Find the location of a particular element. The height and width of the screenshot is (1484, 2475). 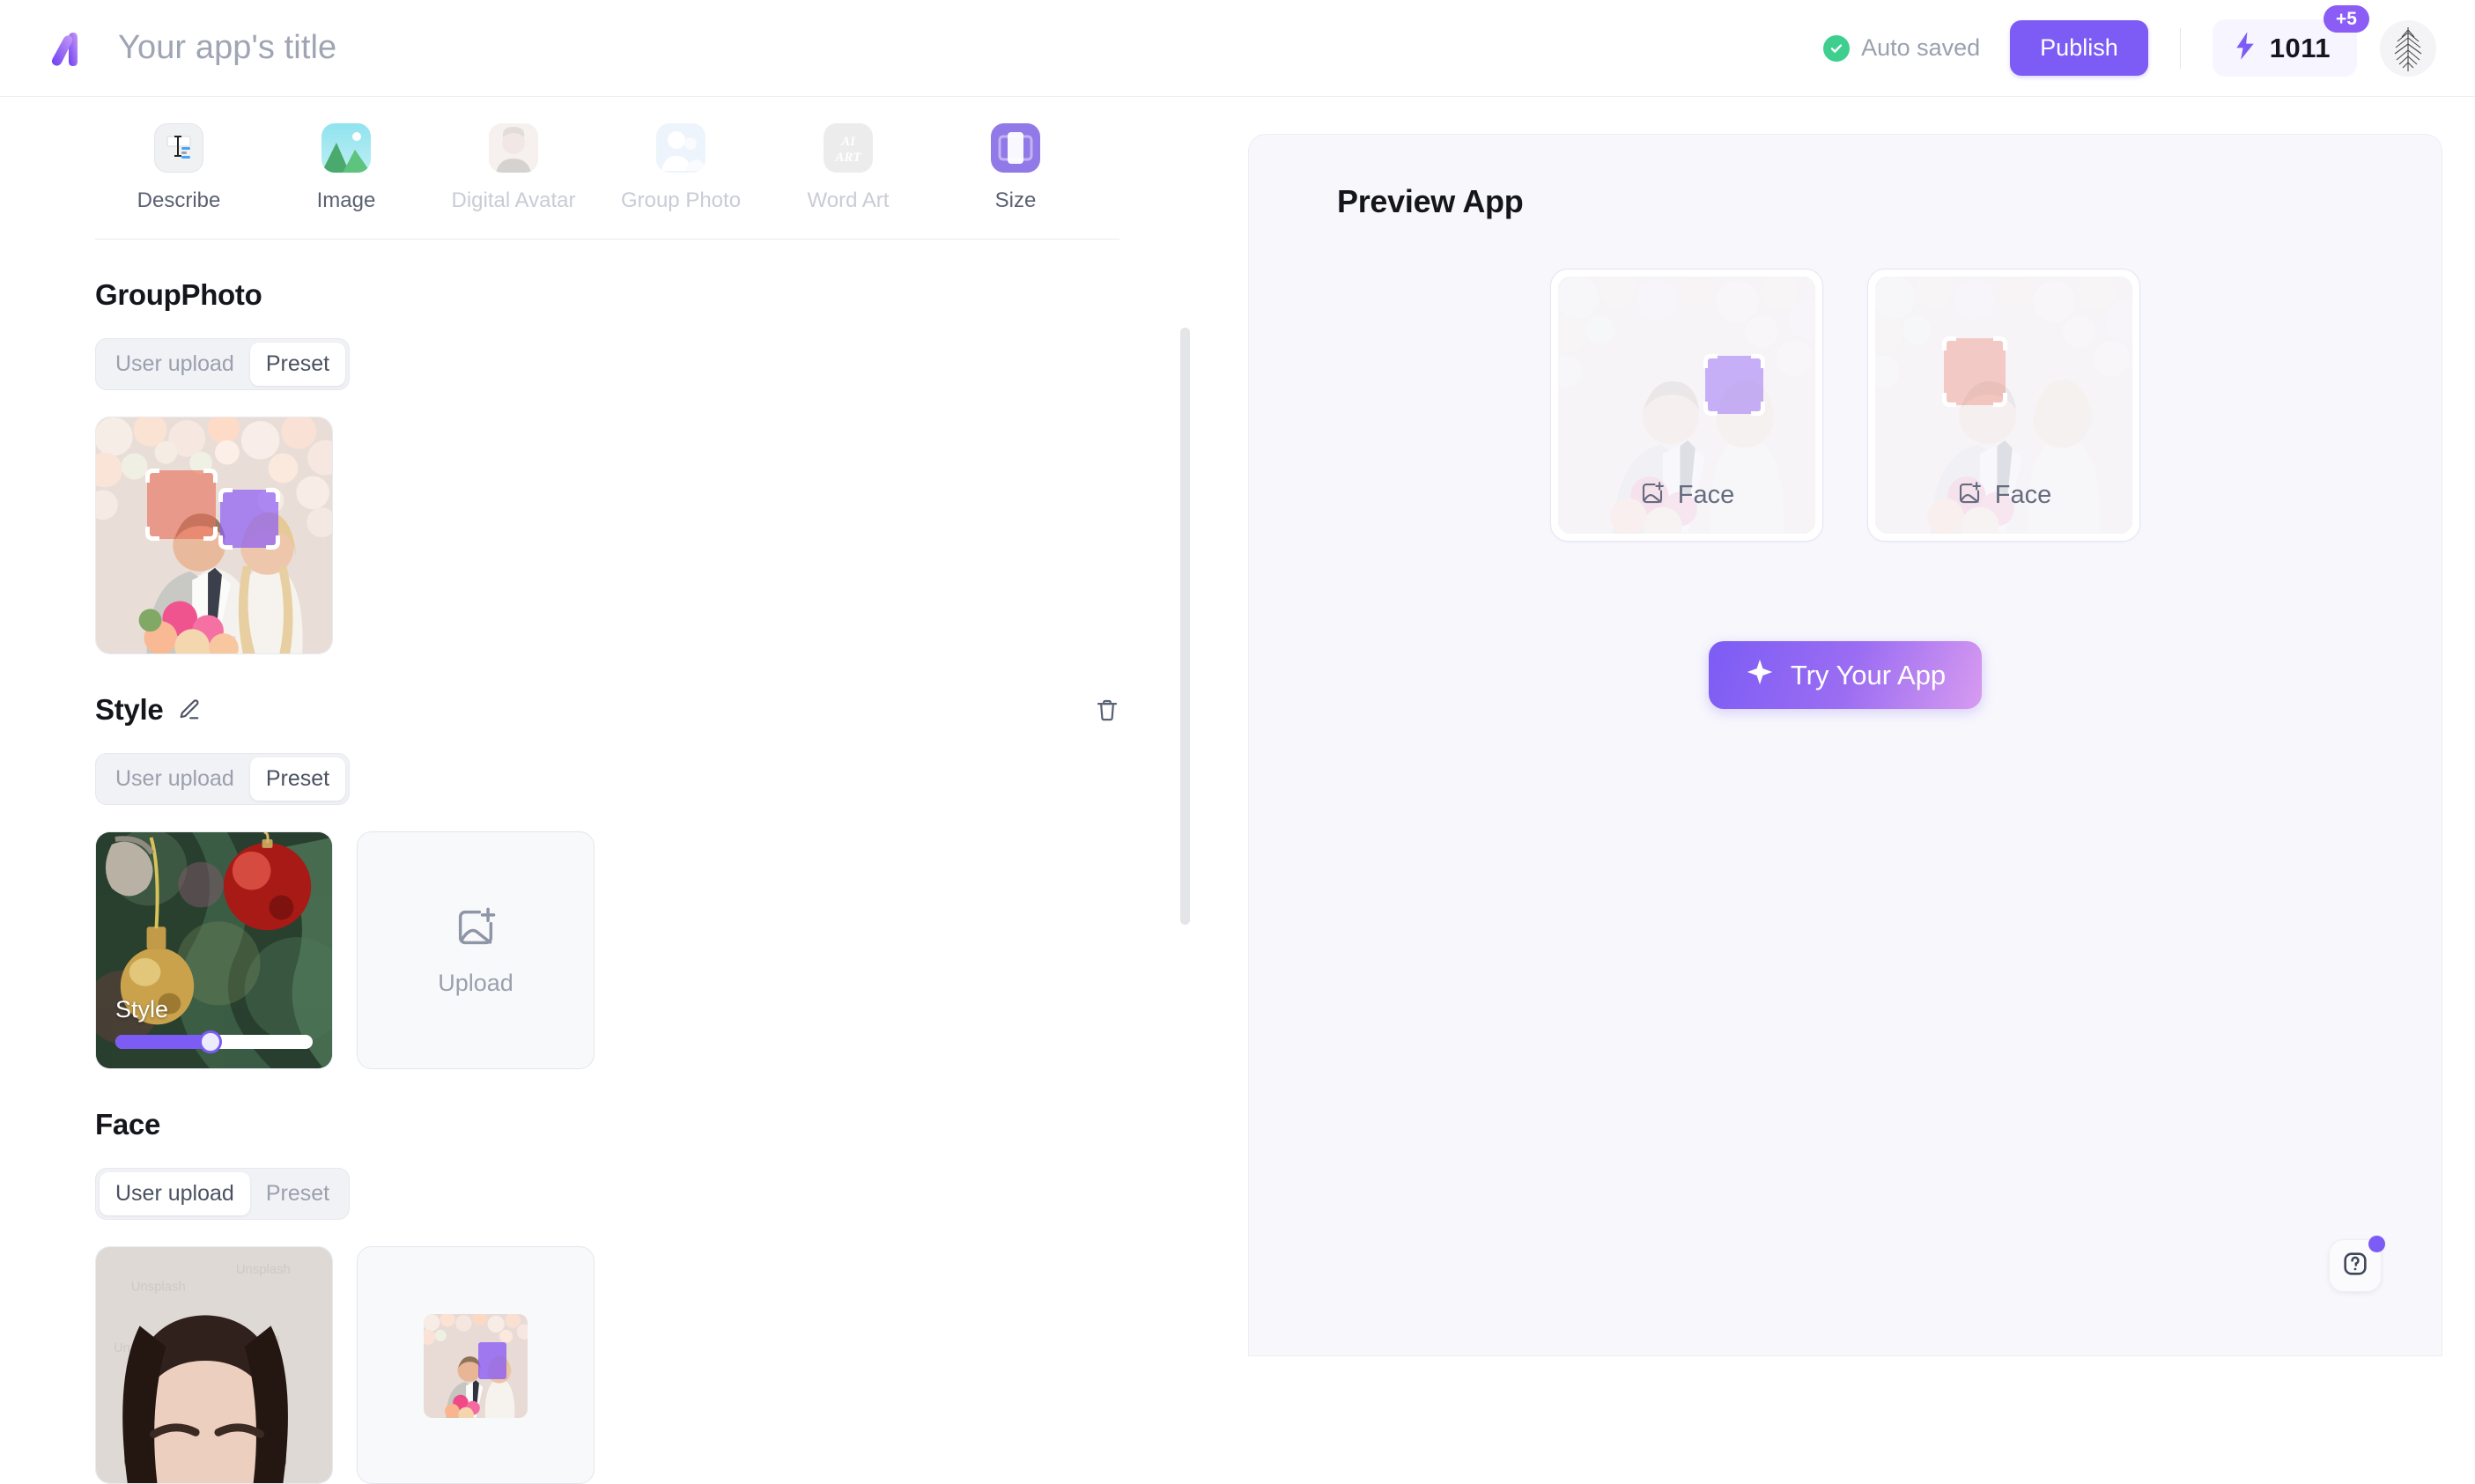

preview-title: Preview App is located at coordinates (1430, 201).